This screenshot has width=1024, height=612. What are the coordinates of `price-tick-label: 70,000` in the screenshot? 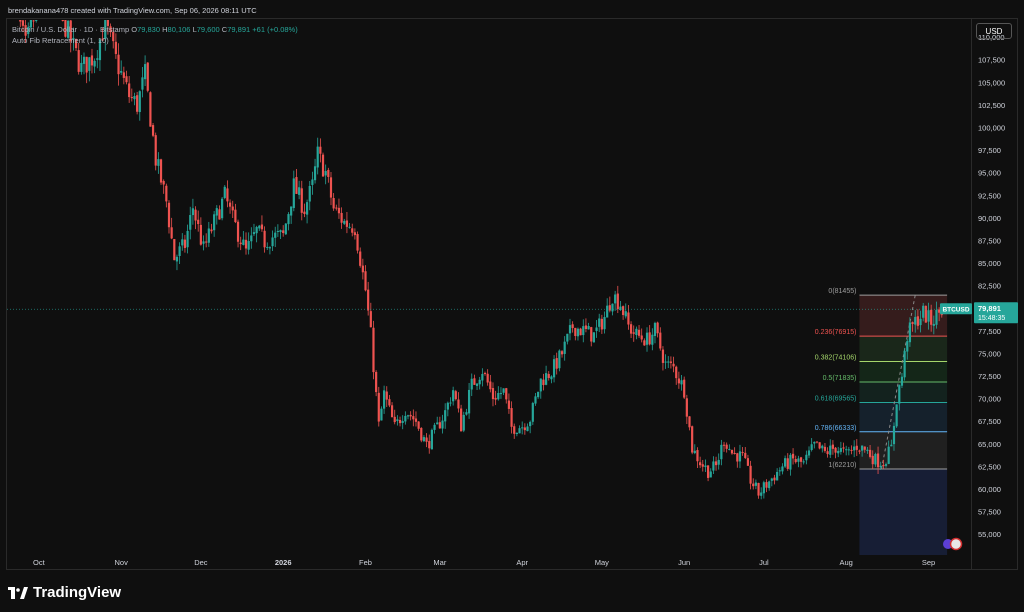 It's located at (989, 399).